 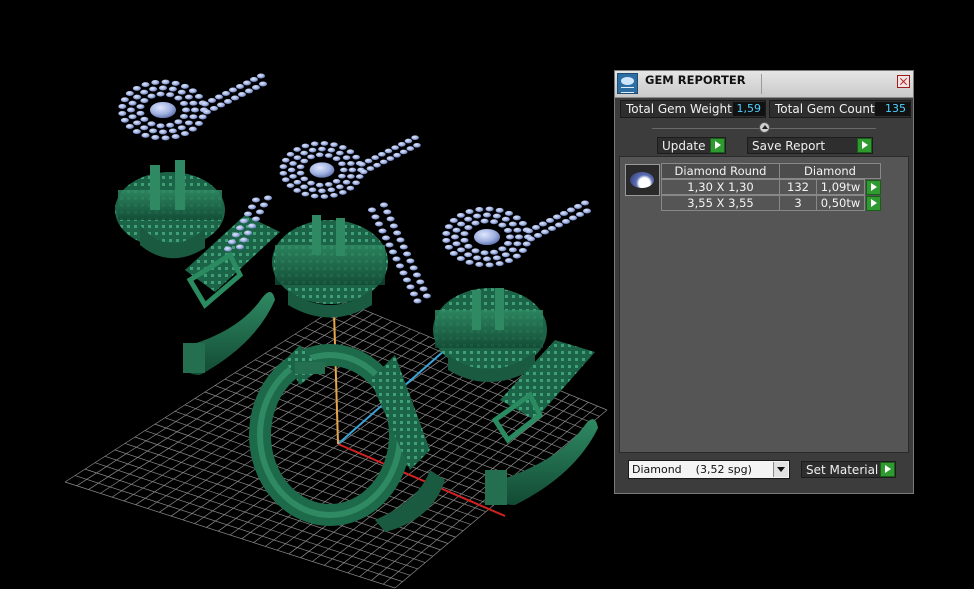 I want to click on left-setting-model, so click(x=197, y=267).